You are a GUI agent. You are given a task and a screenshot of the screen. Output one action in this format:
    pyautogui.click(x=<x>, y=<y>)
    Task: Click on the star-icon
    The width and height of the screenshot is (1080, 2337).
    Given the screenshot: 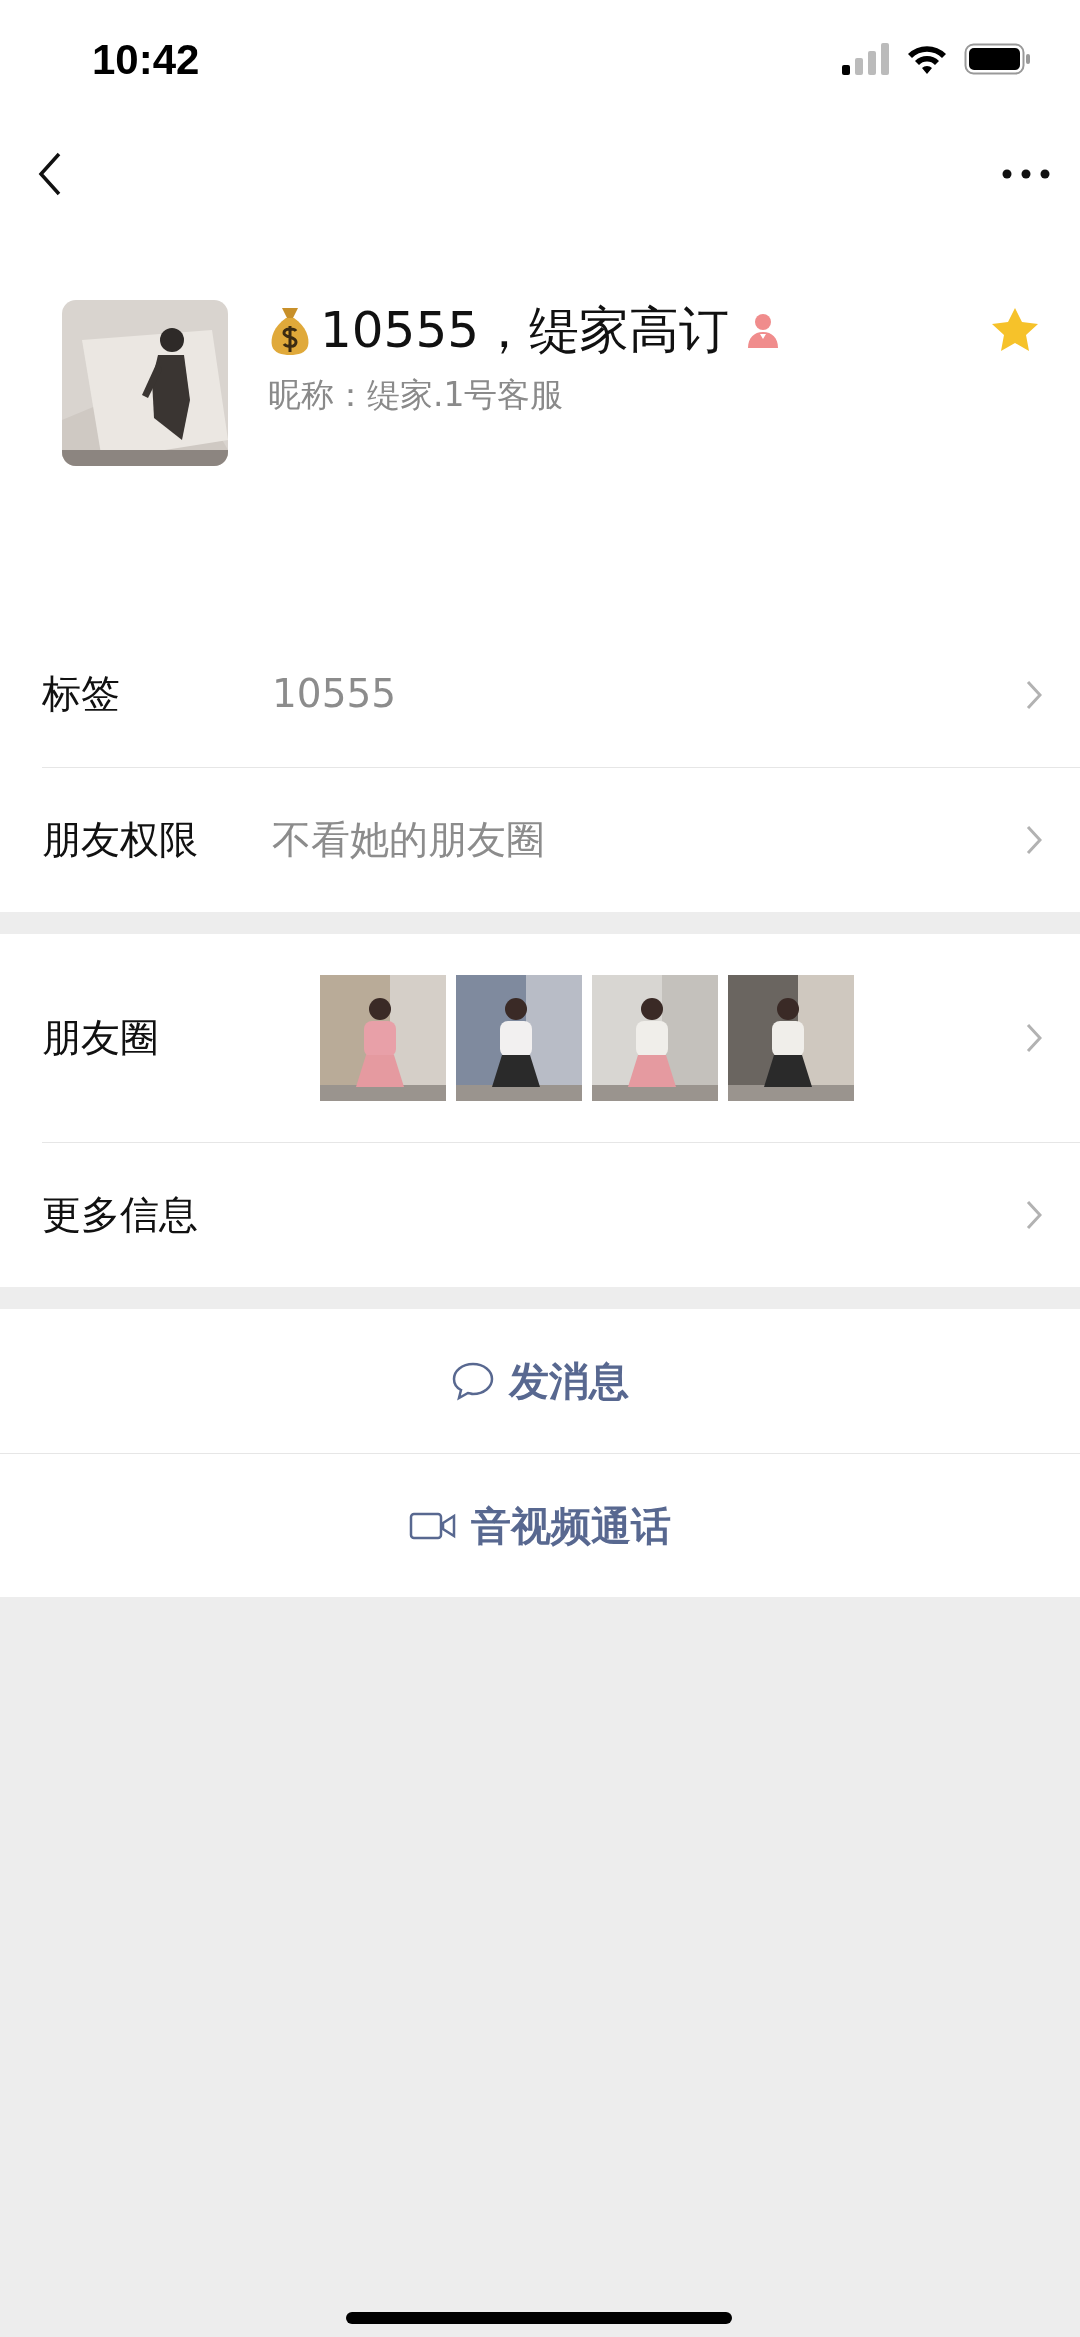 What is the action you would take?
    pyautogui.click(x=1015, y=330)
    